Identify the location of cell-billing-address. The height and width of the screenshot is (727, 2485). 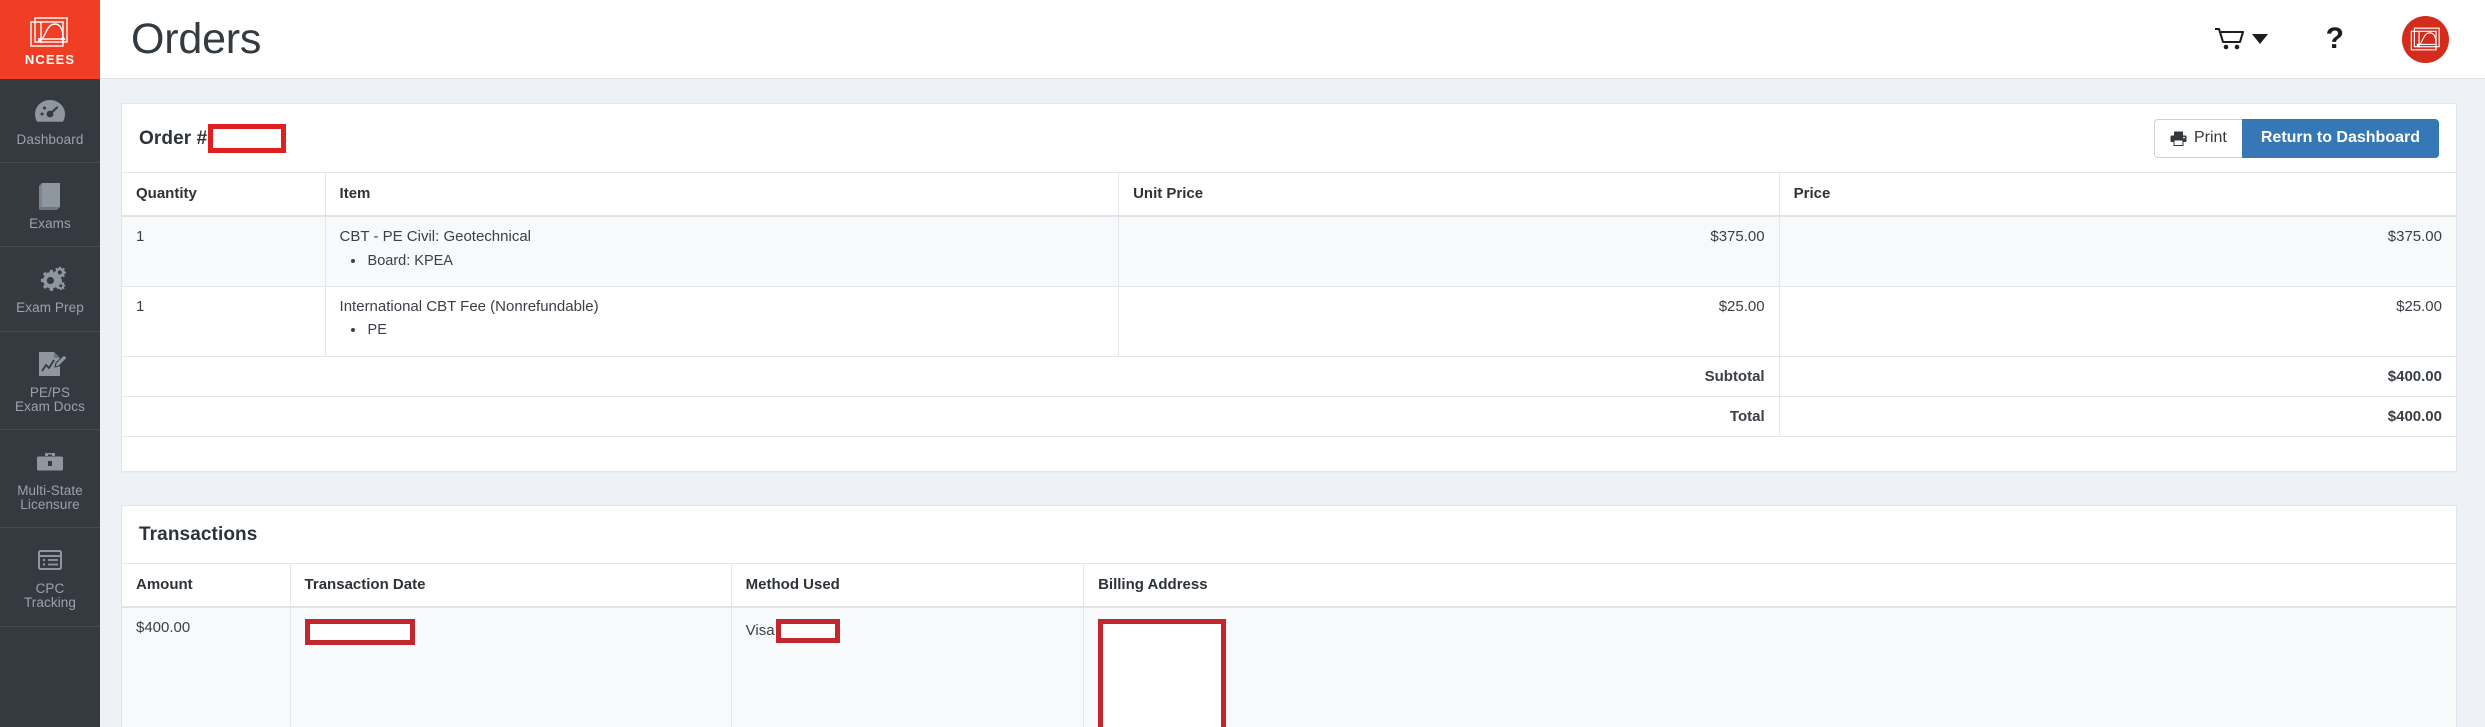
(1769, 666).